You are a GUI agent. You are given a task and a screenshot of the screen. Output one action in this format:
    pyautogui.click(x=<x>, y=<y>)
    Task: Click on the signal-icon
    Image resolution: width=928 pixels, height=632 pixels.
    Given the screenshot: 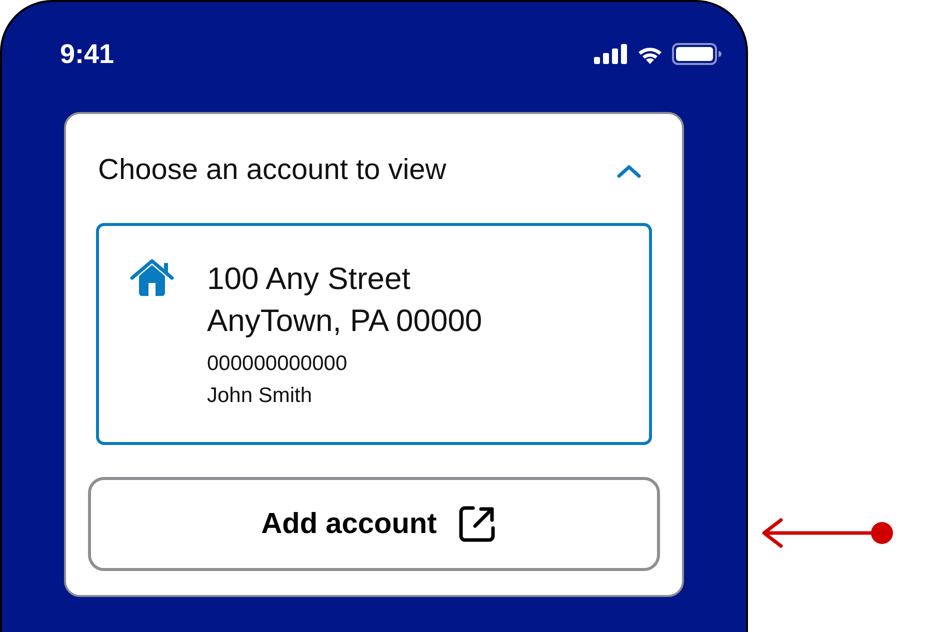 What is the action you would take?
    pyautogui.click(x=611, y=54)
    